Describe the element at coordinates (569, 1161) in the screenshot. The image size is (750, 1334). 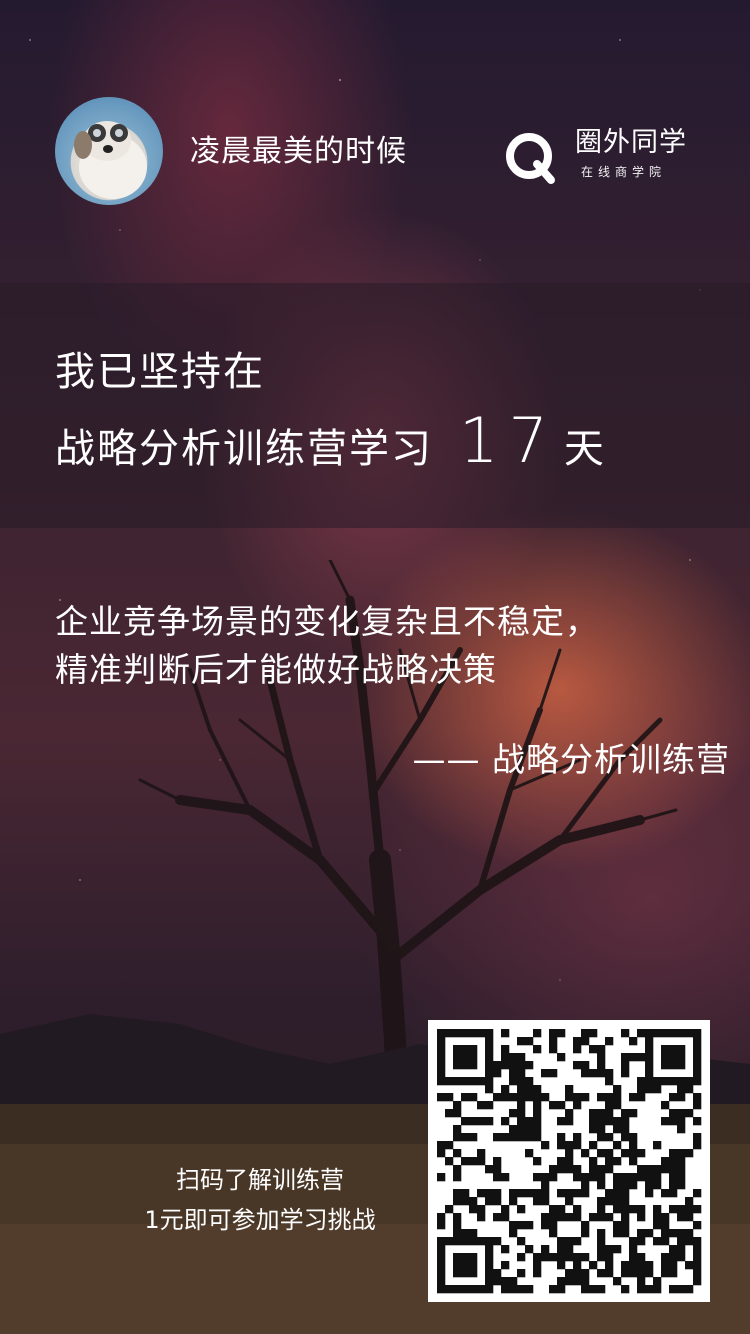
I see `qr-code` at that location.